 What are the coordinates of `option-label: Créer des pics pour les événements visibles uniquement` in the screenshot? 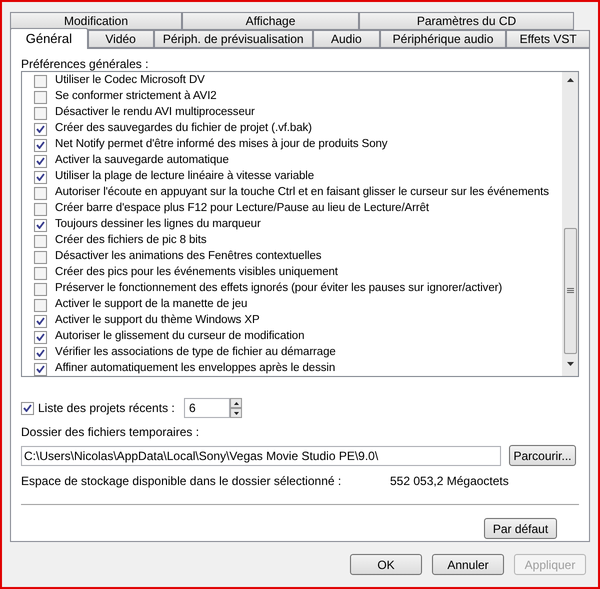 It's located at (196, 272).